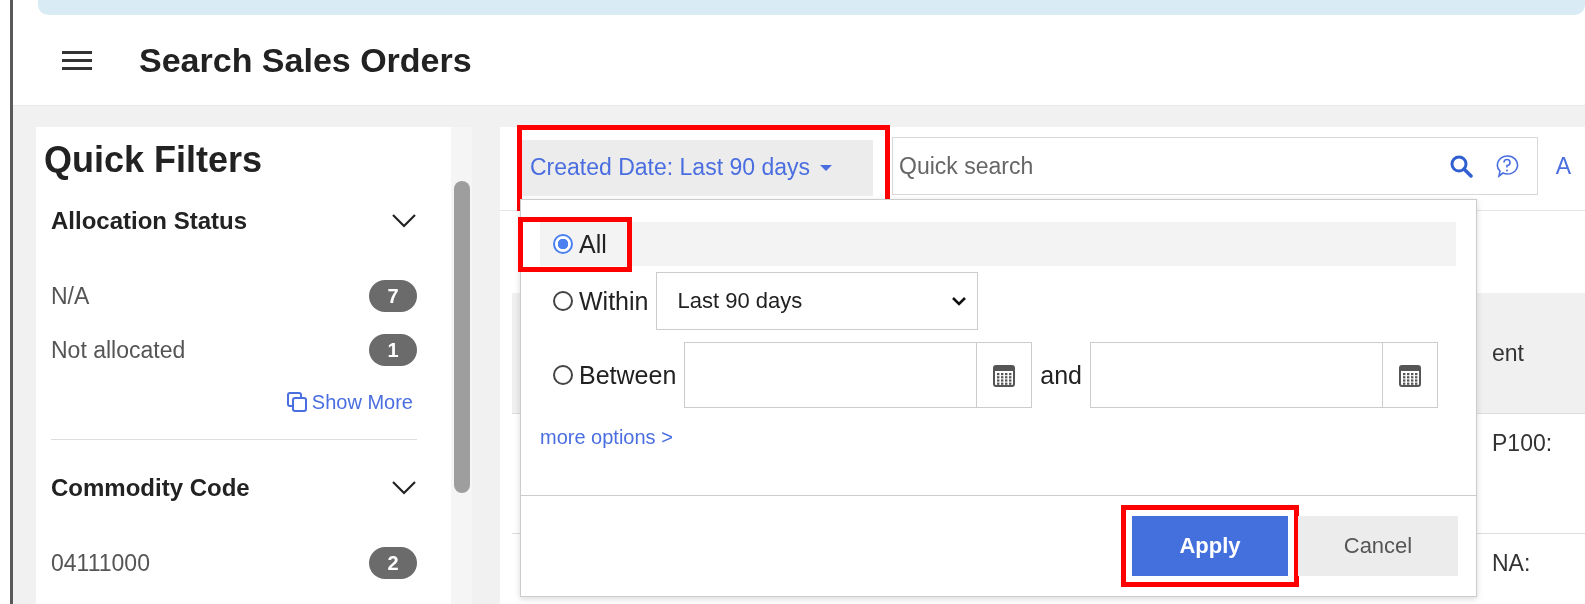 The height and width of the screenshot is (604, 1585). I want to click on count-badge: 1, so click(393, 350).